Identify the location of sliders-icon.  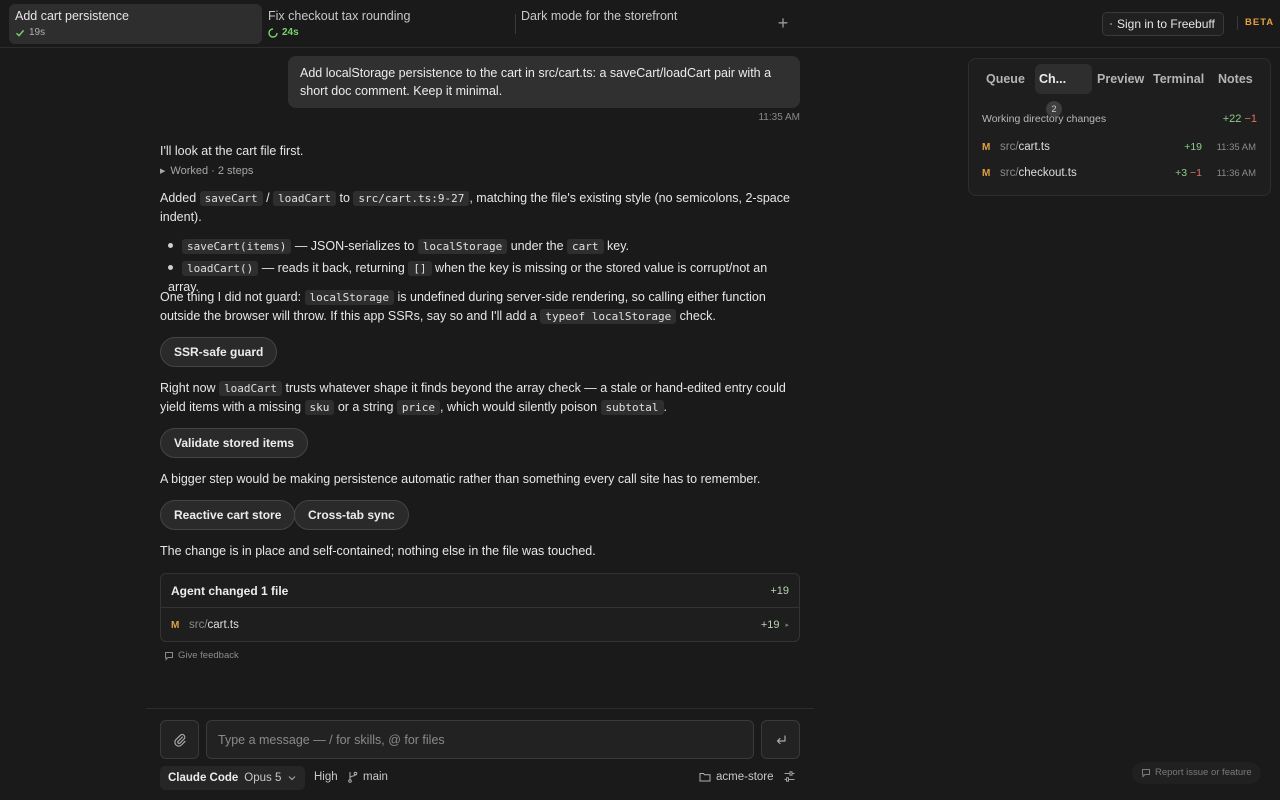
(789, 776).